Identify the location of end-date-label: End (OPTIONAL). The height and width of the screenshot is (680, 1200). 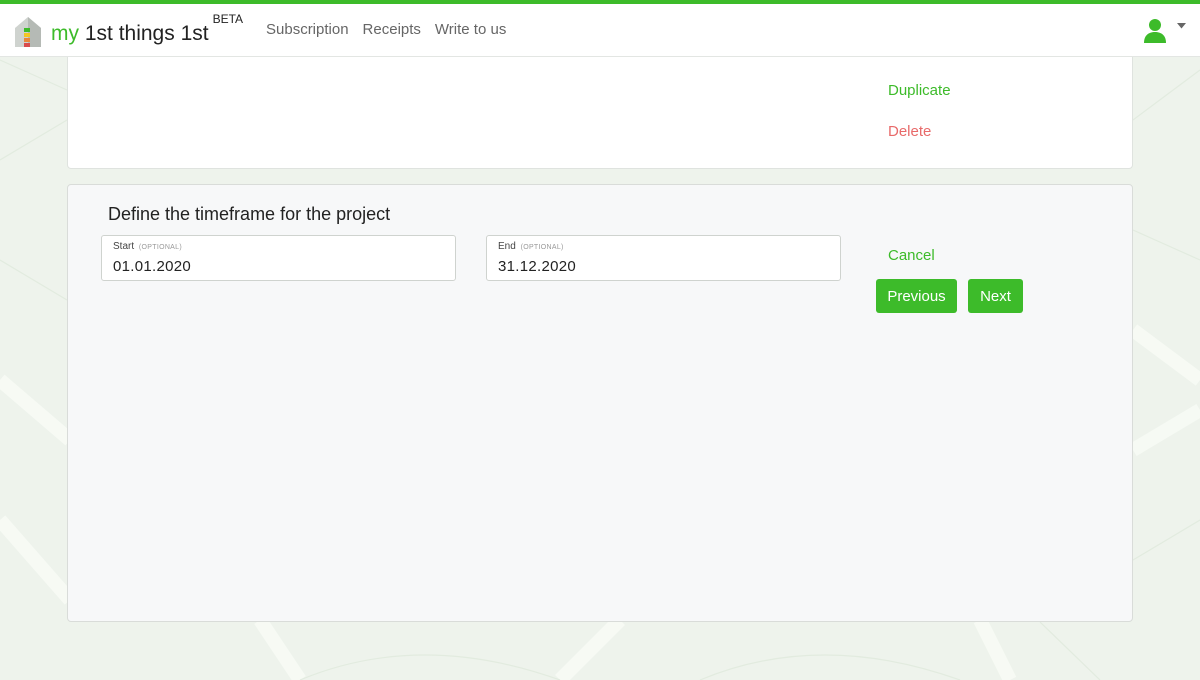
(531, 246).